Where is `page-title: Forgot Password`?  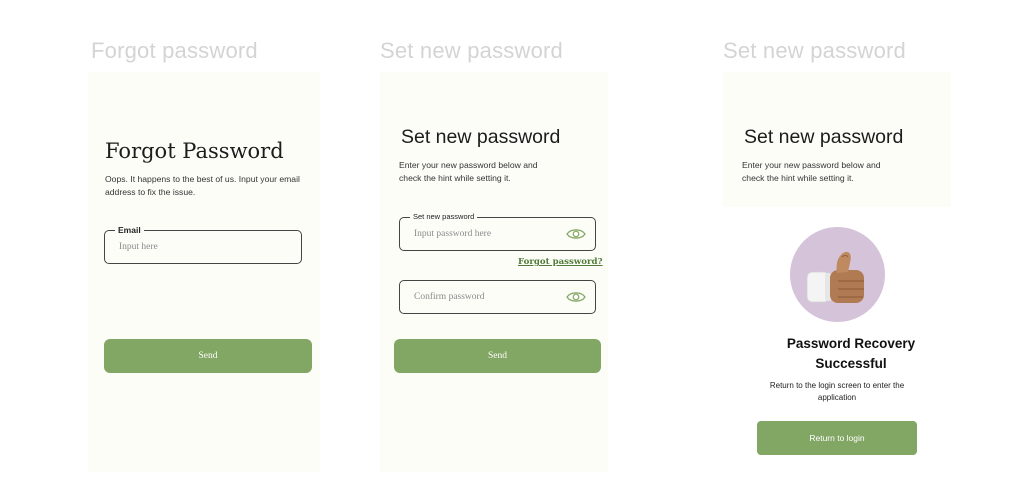 page-title: Forgot Password is located at coordinates (194, 151).